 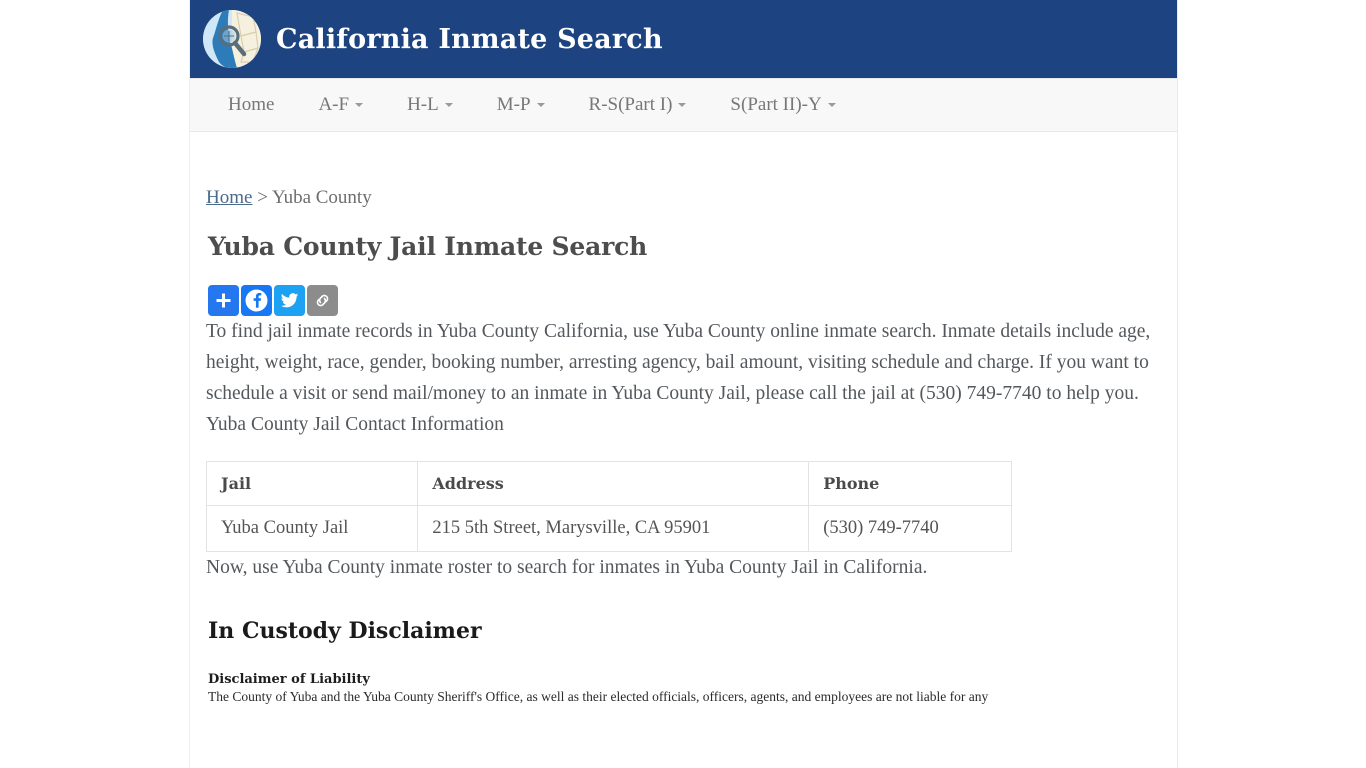 I want to click on facebook-share-button, so click(x=256, y=300).